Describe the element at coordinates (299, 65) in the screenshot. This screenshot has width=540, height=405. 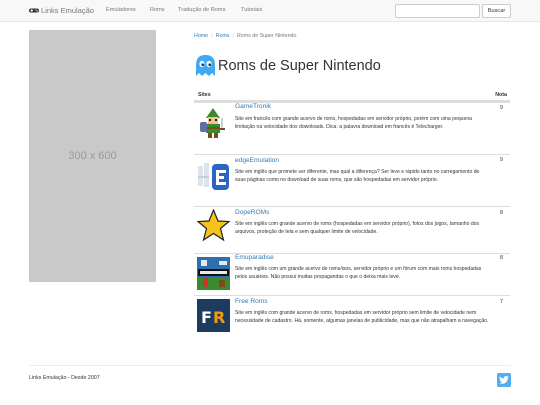
I see `page-title: Roms de Super Nintendo` at that location.